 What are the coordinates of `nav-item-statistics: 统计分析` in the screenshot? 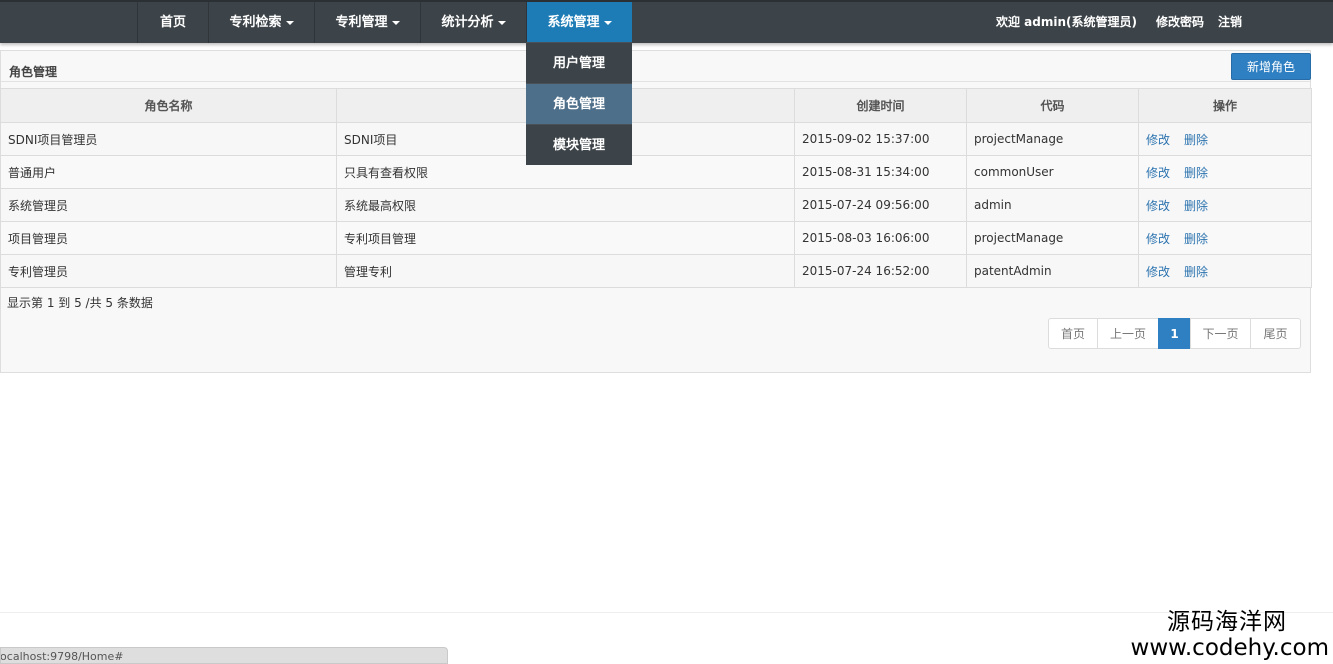 It's located at (473, 22).